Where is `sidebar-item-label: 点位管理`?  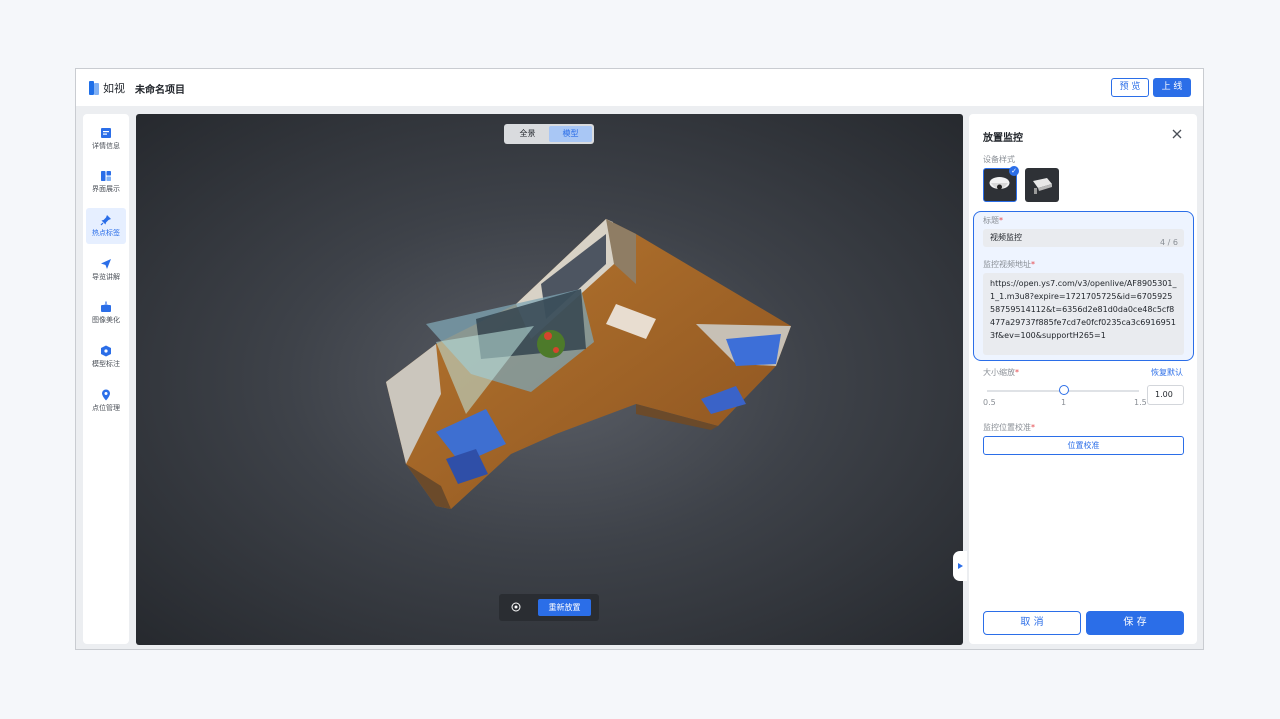 sidebar-item-label: 点位管理 is located at coordinates (106, 408).